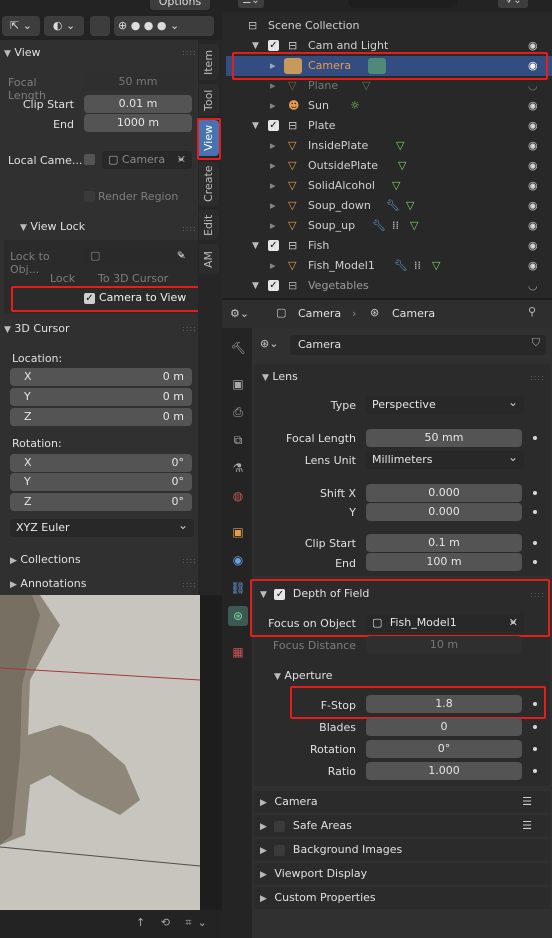 Image resolution: width=552 pixels, height=938 pixels. I want to click on pin-icon: ⚲, so click(532, 311).